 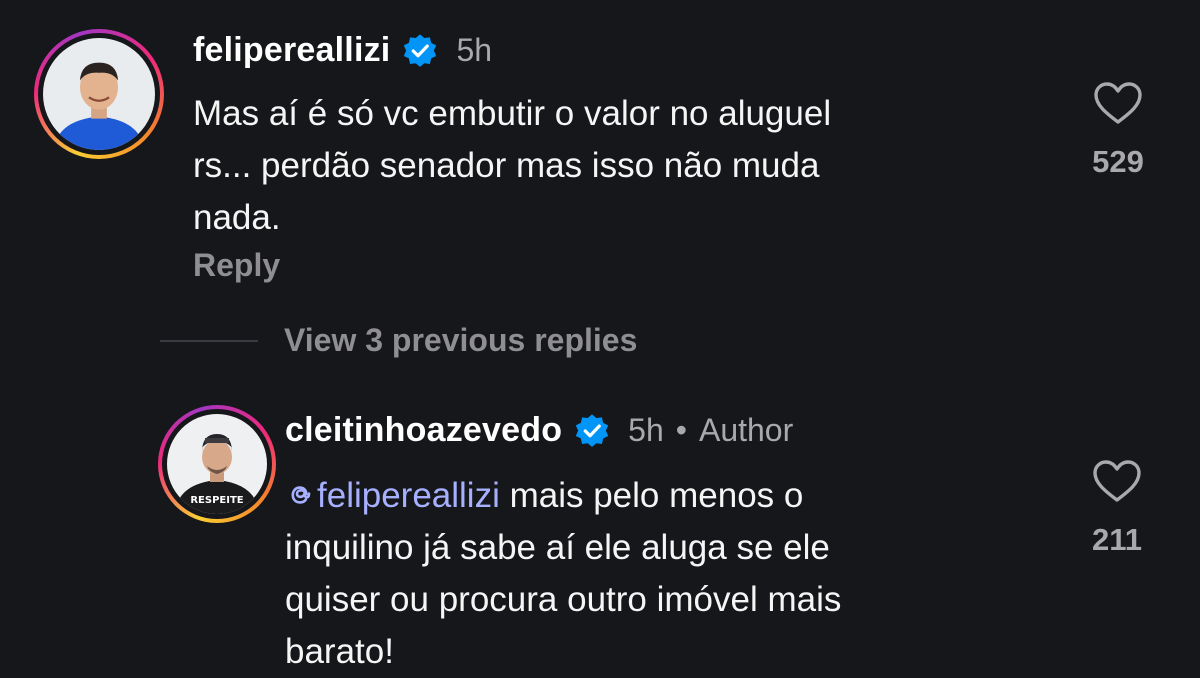 I want to click on avatar-photo-cleitinho: RESPEITE, so click(x=217, y=464).